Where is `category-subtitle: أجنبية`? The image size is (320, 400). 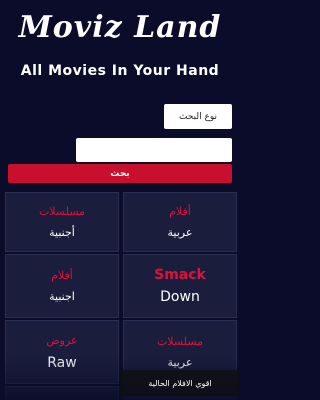 category-subtitle: أجنبية is located at coordinates (62, 232).